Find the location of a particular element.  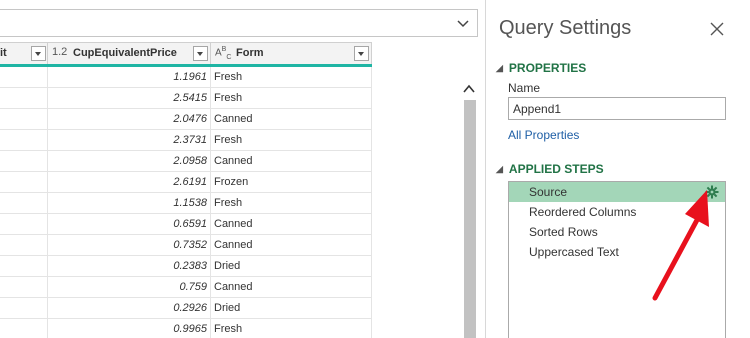

price-cell: 0.9965 is located at coordinates (129, 328).